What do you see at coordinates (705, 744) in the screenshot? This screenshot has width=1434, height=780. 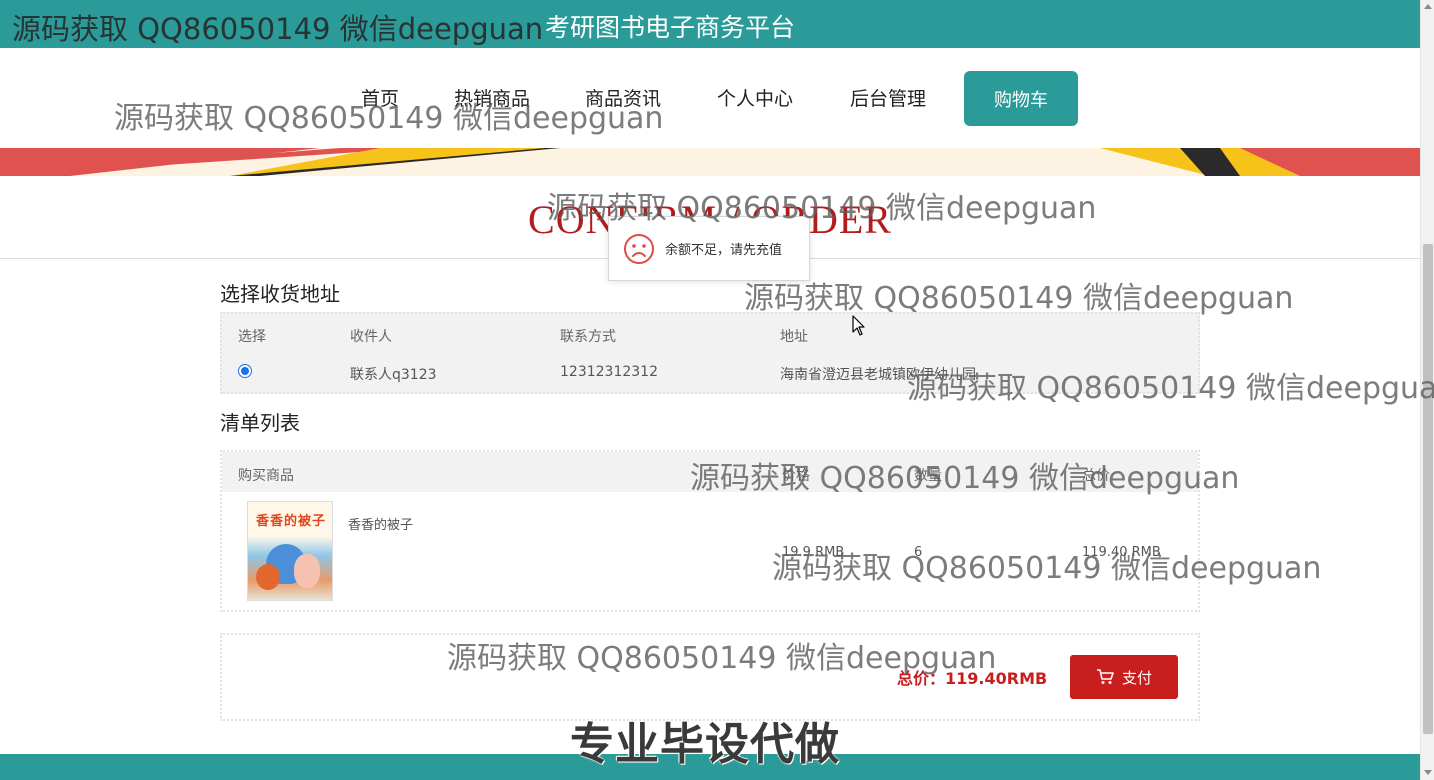 I see `promo-overlay: 专业毕设代做` at bounding box center [705, 744].